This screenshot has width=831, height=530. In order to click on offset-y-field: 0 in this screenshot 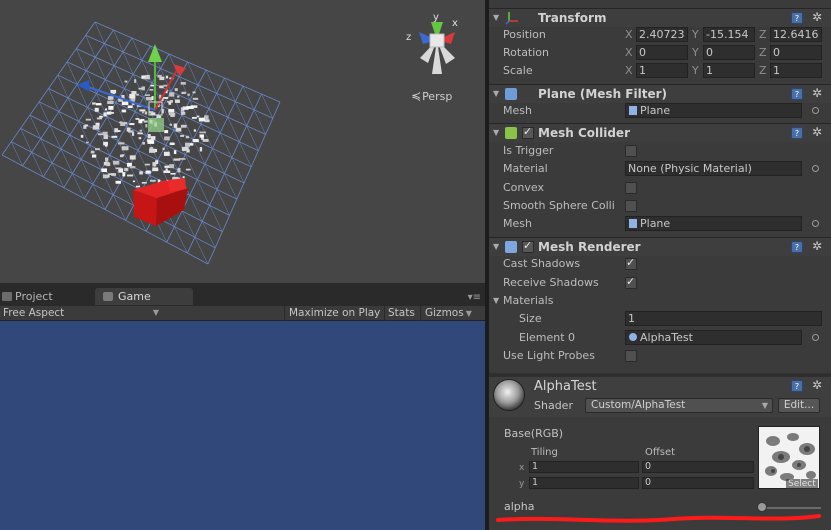, I will do `click(698, 483)`.